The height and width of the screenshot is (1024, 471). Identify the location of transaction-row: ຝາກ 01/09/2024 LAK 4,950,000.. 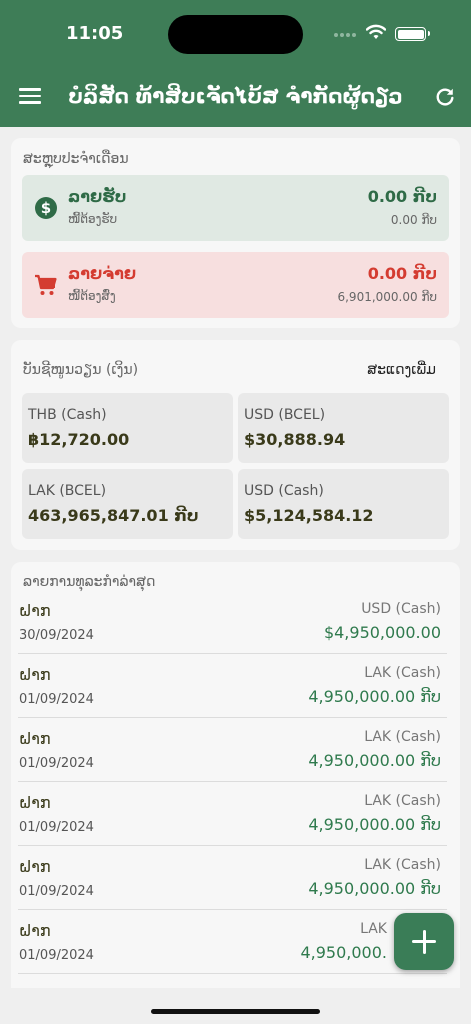
(232, 942).